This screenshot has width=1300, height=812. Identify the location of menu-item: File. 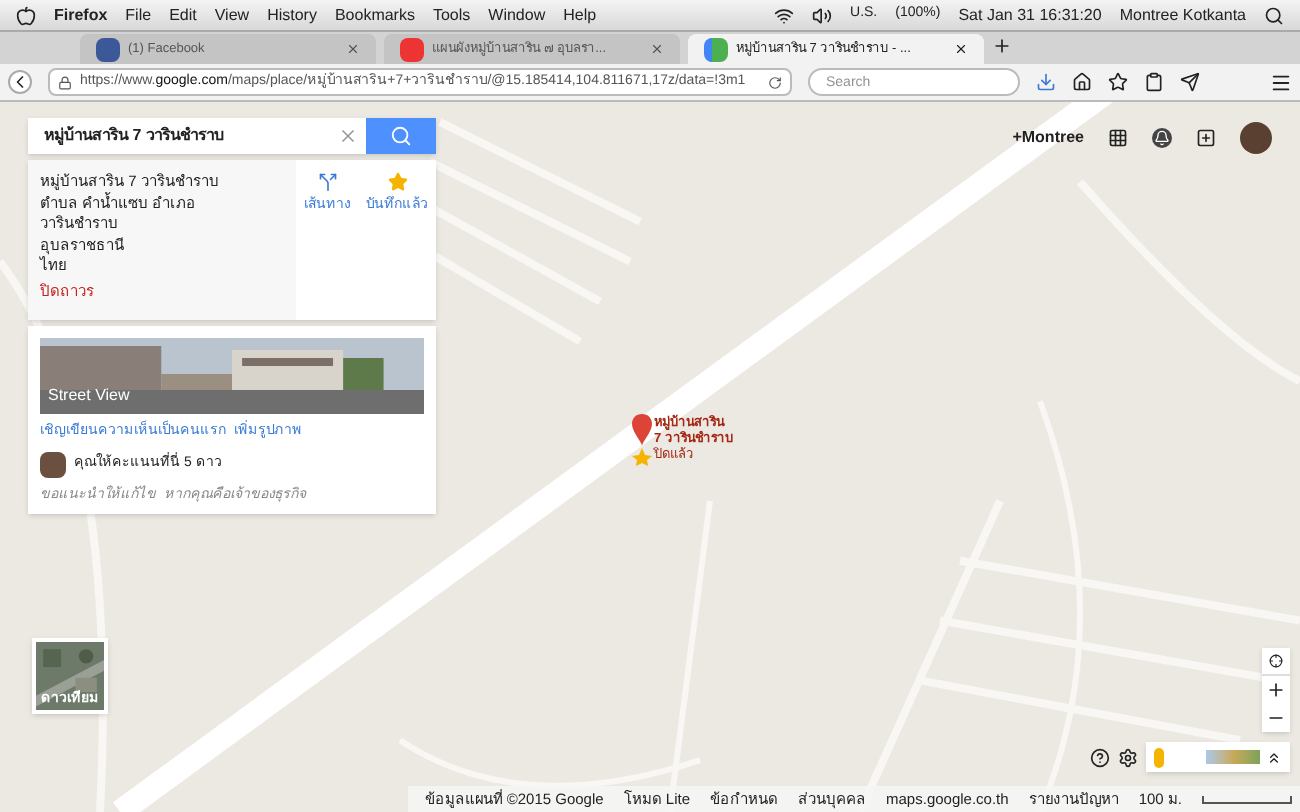
(138, 15).